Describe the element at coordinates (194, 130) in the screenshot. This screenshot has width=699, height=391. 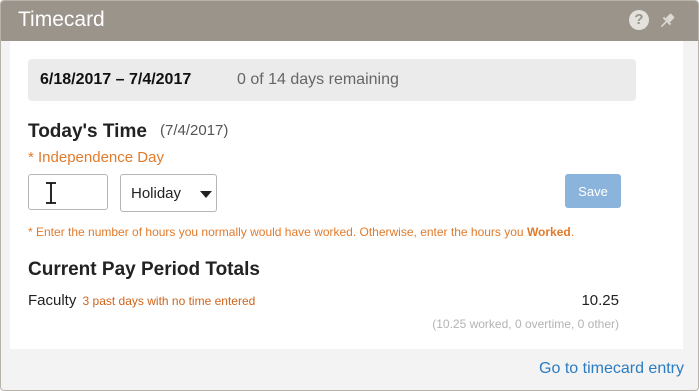
I see `todays-date: (7/4/2017)` at that location.